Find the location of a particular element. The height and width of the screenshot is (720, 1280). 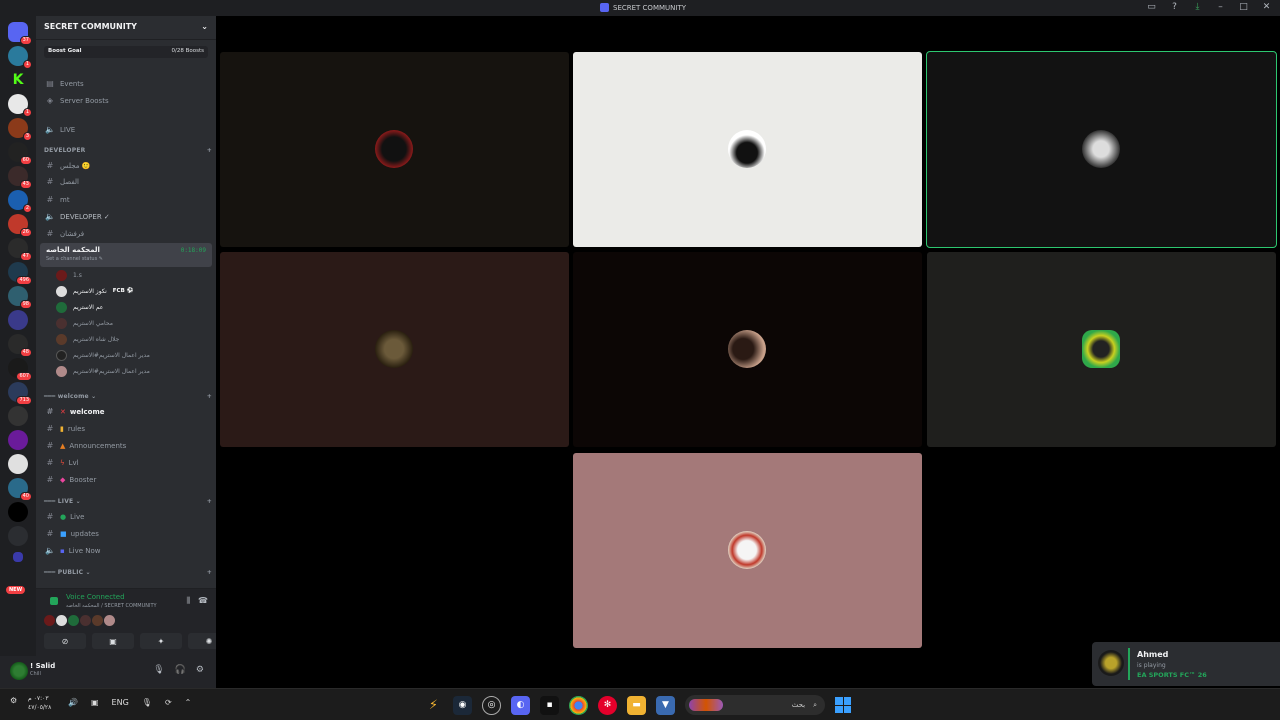

kick-server-icon: K is located at coordinates (18, 80).